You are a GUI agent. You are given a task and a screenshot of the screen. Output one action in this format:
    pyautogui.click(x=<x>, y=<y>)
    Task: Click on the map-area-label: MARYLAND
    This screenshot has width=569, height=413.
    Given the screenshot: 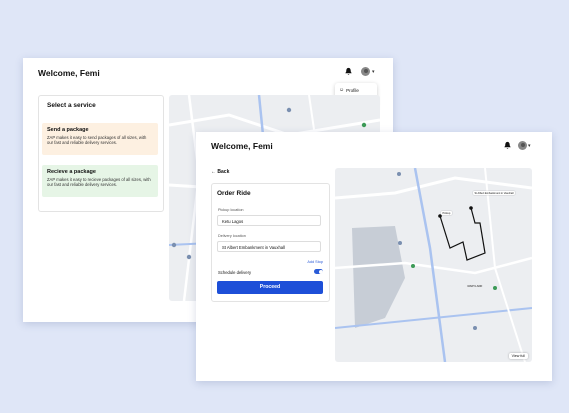 What is the action you would take?
    pyautogui.click(x=475, y=286)
    